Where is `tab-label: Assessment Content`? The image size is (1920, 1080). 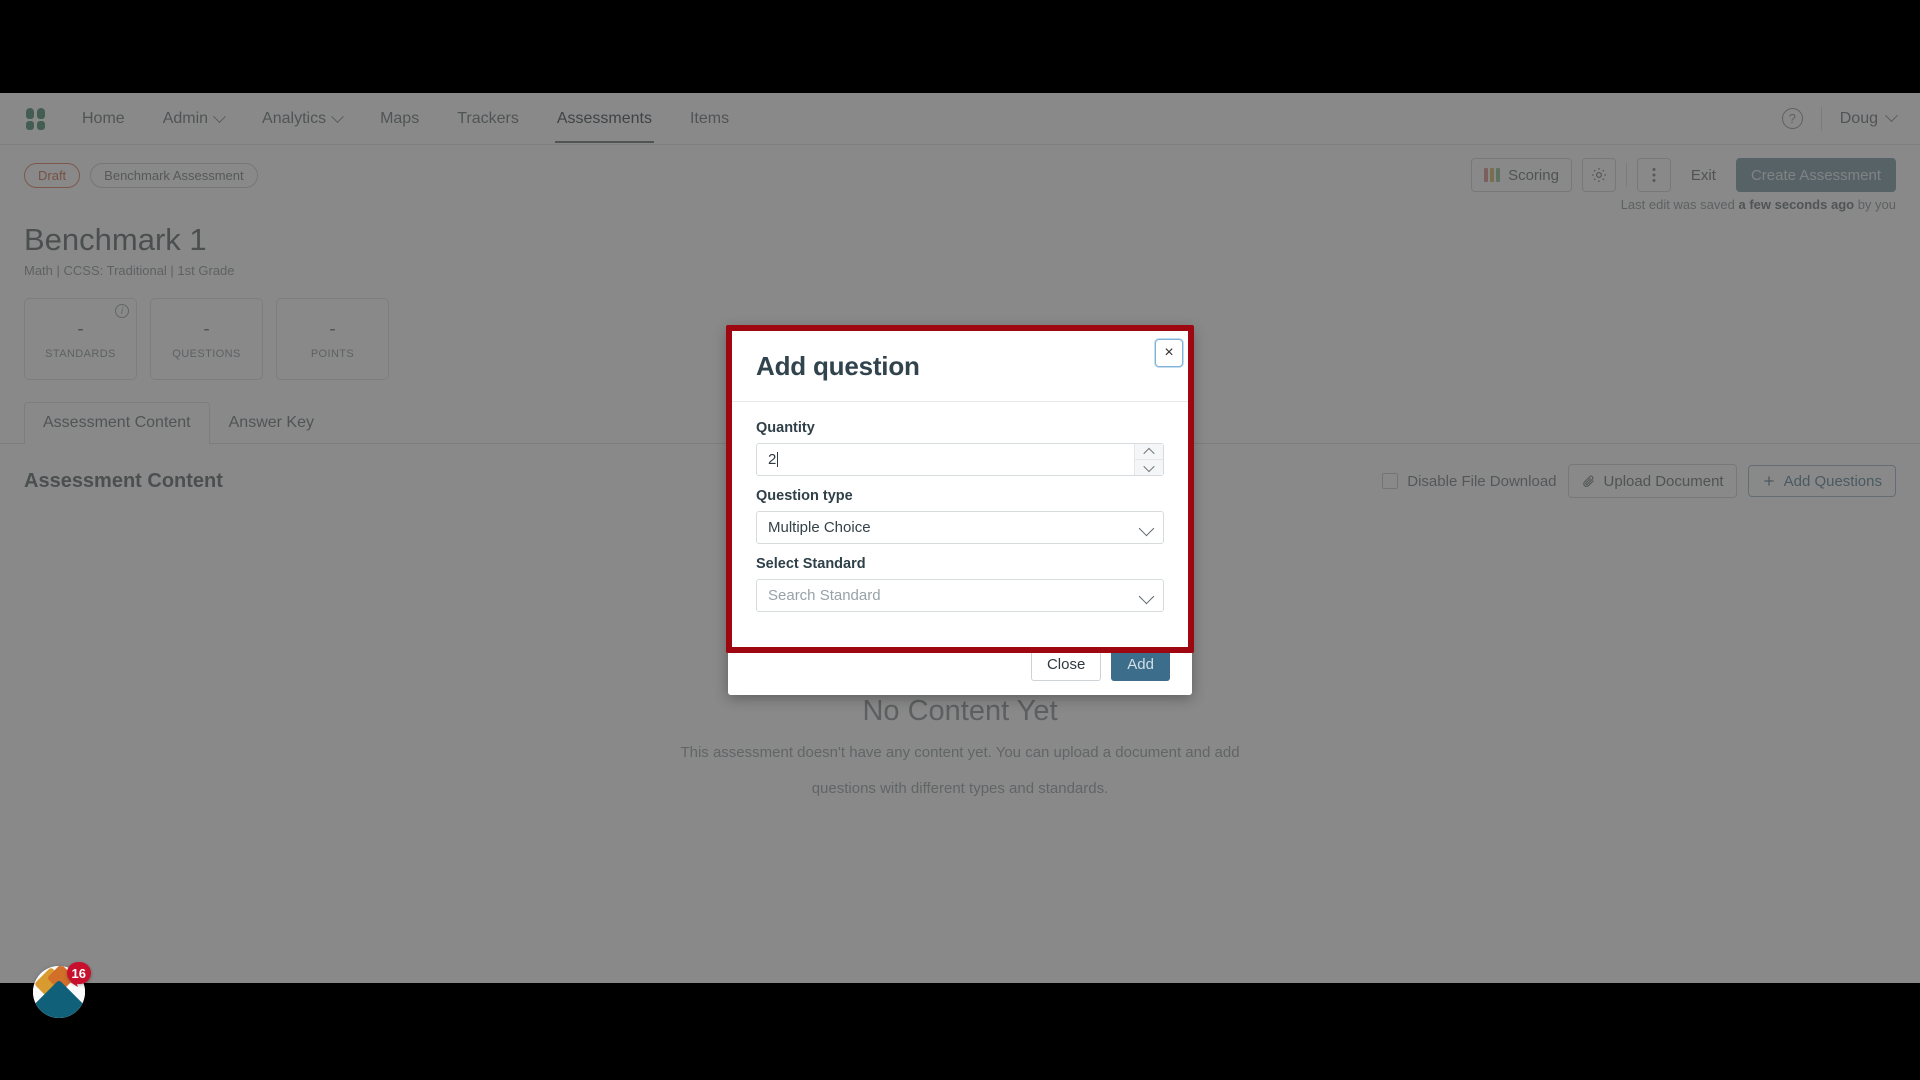
tab-label: Assessment Content is located at coordinates (117, 422).